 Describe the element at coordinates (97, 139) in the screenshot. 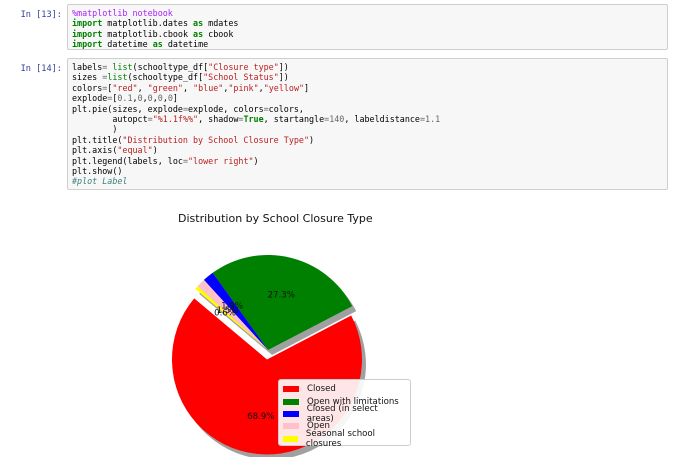

I see `code-token: plt.title(` at that location.